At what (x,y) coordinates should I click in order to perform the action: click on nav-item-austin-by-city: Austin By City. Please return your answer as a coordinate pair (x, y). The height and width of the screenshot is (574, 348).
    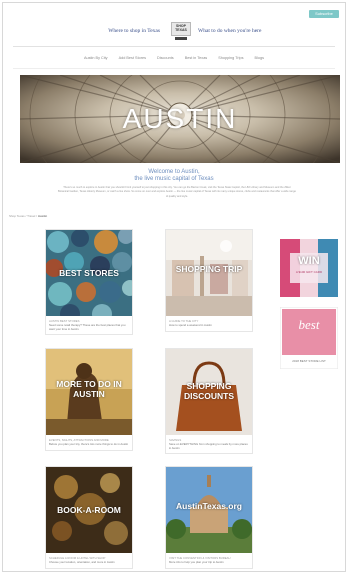
    Looking at the image, I should click on (96, 61).